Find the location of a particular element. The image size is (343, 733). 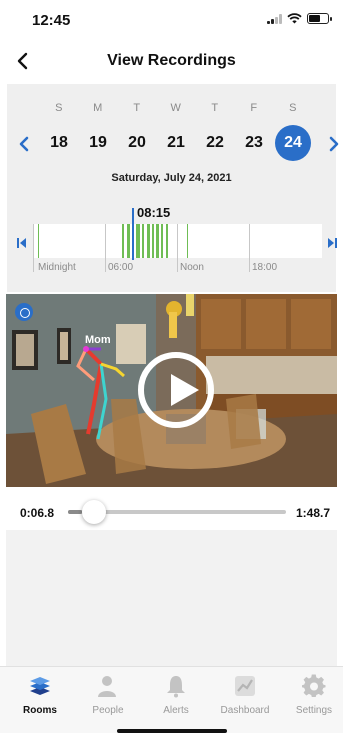

chevron-right-icon is located at coordinates (334, 144).